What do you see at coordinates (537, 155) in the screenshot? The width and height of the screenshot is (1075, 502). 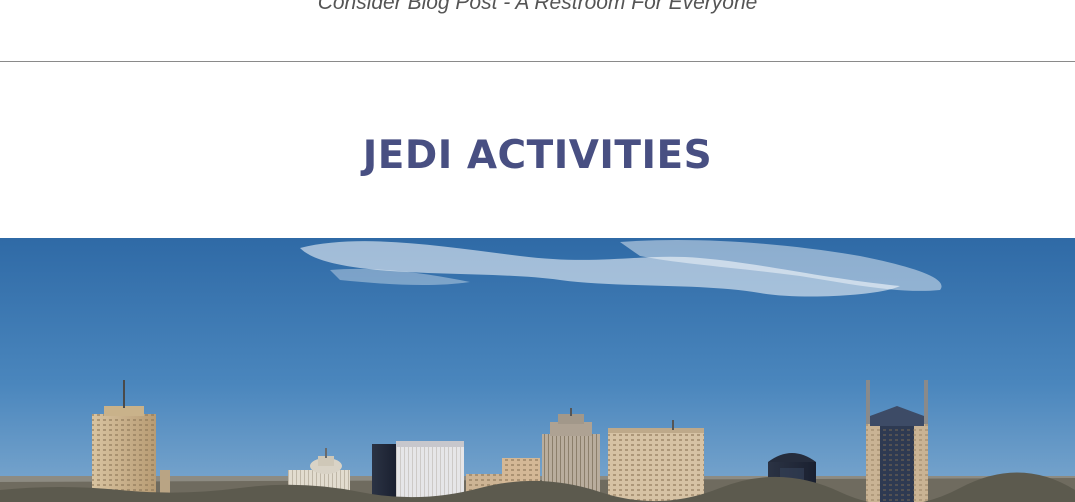 I see `section-heading: JEDI ACTIVITIES` at bounding box center [537, 155].